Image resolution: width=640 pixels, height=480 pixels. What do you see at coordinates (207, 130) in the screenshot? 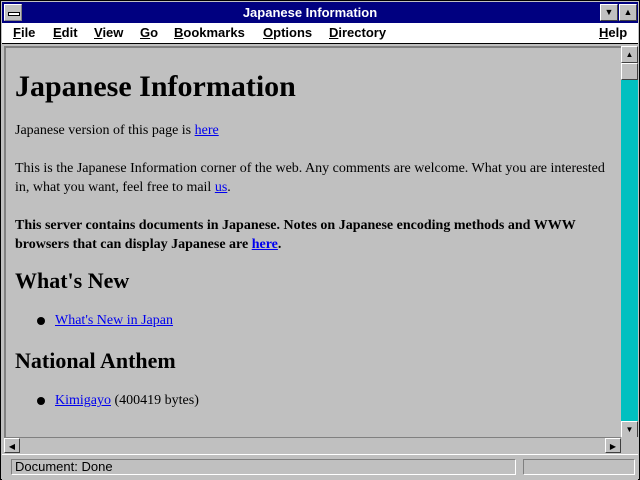
I see `japanese-version-link: here` at bounding box center [207, 130].